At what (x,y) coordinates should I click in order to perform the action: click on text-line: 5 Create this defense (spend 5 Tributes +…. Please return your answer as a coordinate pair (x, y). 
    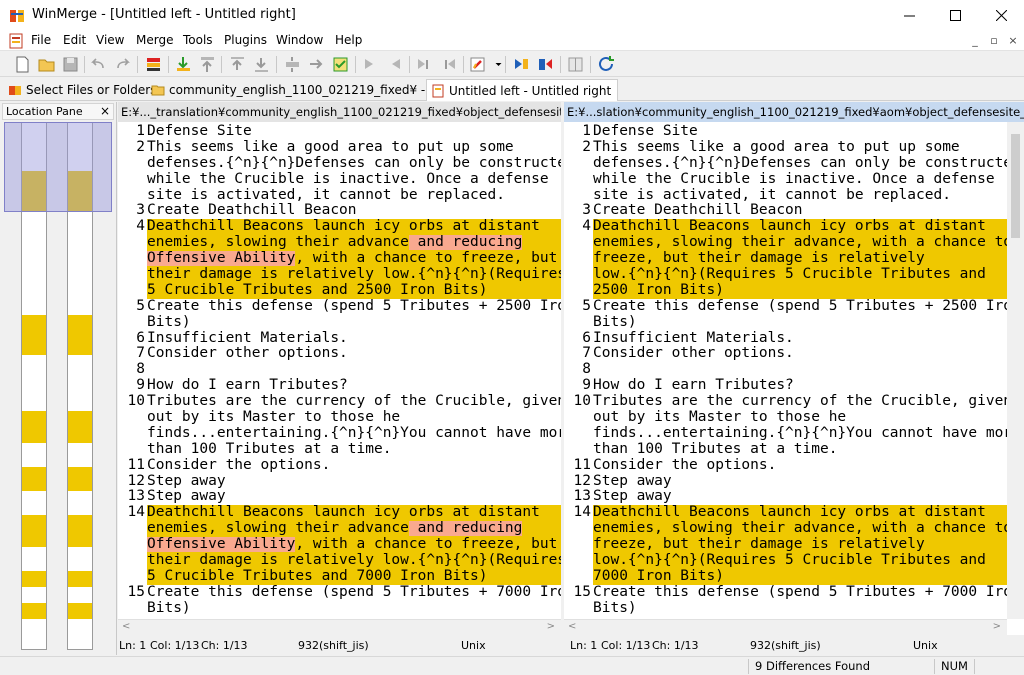
    Looking at the image, I should click on (785, 306).